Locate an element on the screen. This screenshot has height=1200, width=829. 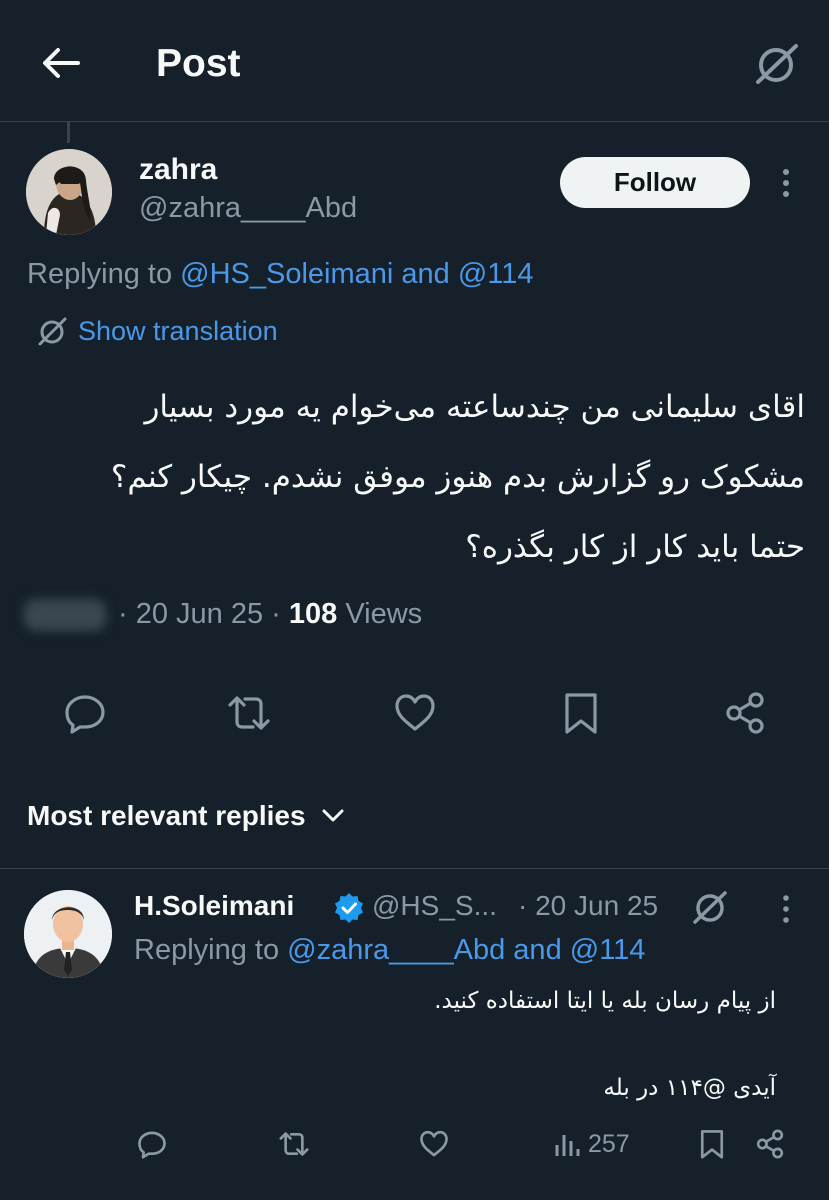
arrow-left-icon is located at coordinates (61, 63).